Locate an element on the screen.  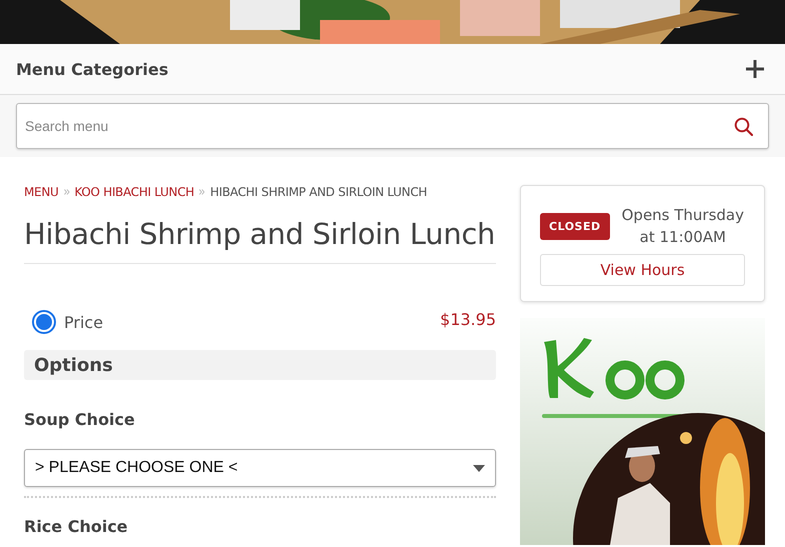
menu-categories-title: Menu Categories is located at coordinates (92, 69).